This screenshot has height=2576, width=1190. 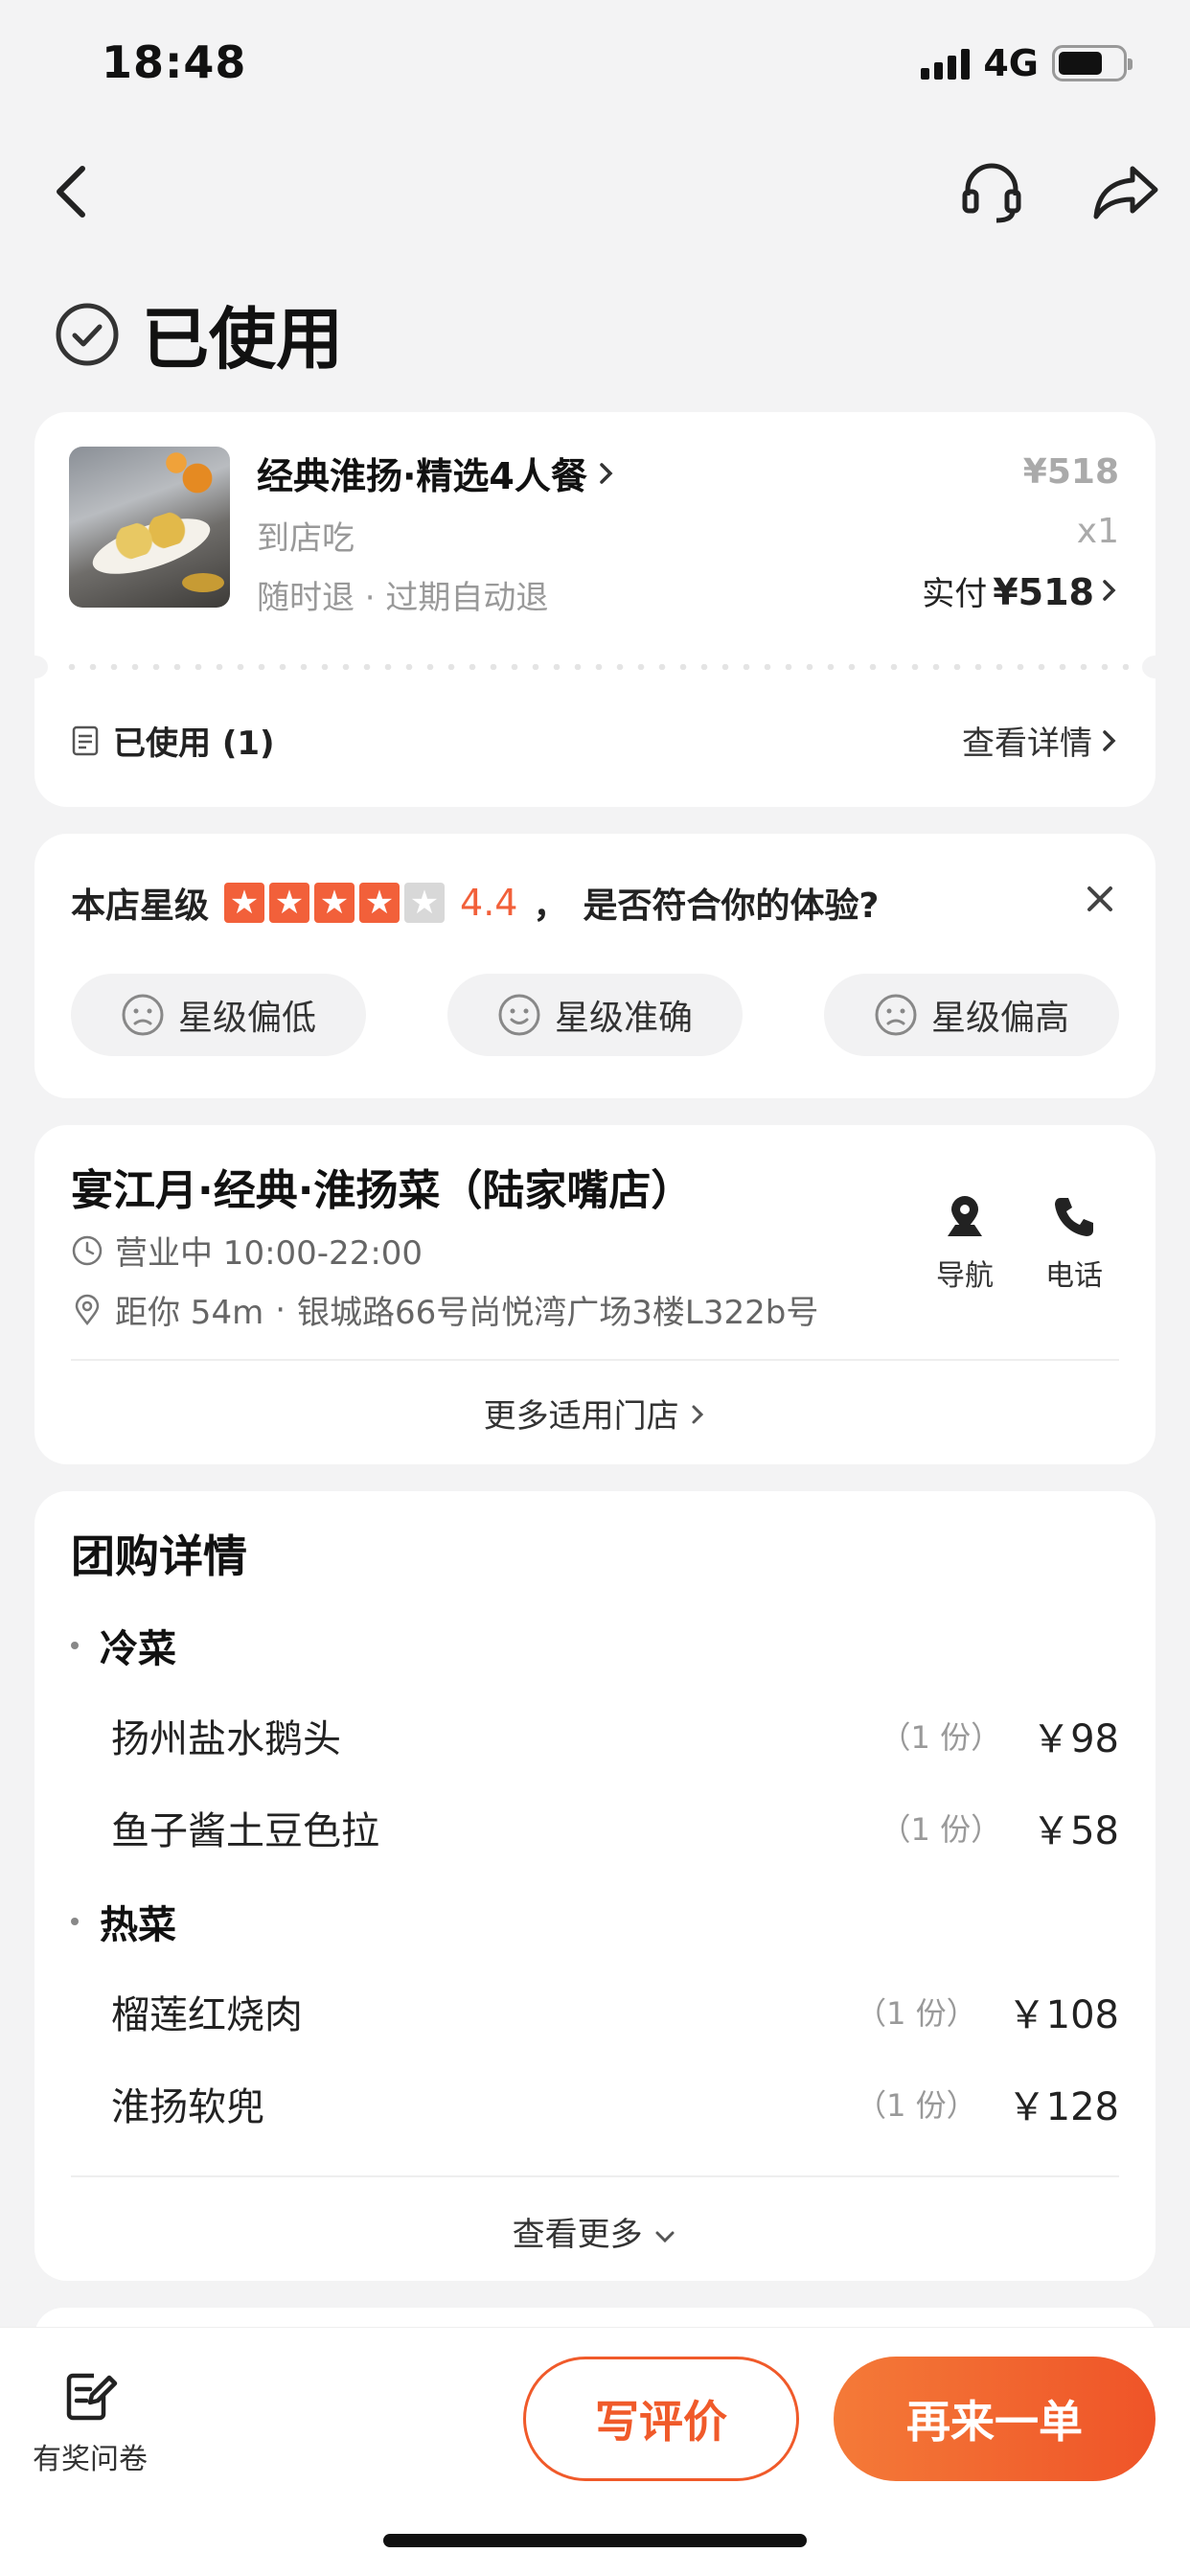 I want to click on rating-high-label: 星级偏高, so click(x=1000, y=1019).